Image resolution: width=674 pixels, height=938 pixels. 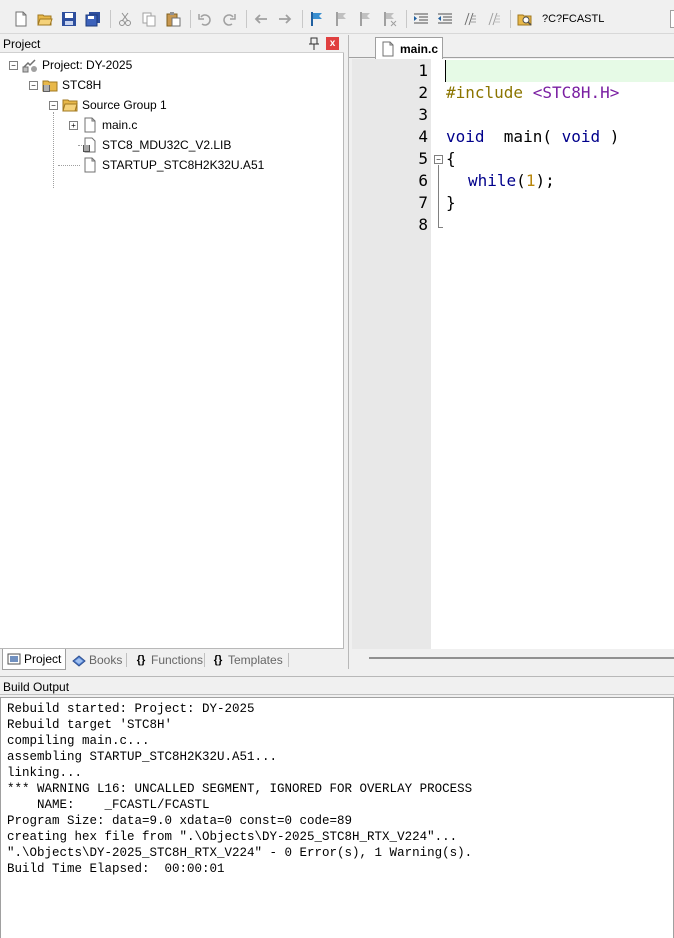 What do you see at coordinates (337, 685) in the screenshot?
I see `build-output-header: Build Output` at bounding box center [337, 685].